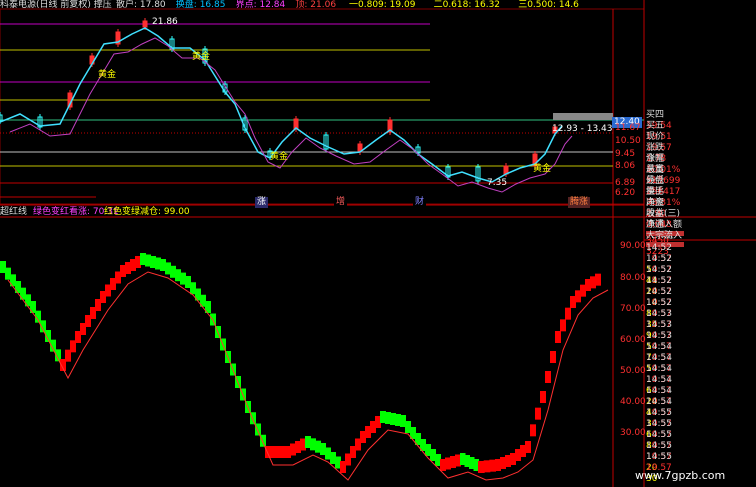 This screenshot has height=487, width=756. I want to click on low-price-label: 7.35, so click(497, 183).